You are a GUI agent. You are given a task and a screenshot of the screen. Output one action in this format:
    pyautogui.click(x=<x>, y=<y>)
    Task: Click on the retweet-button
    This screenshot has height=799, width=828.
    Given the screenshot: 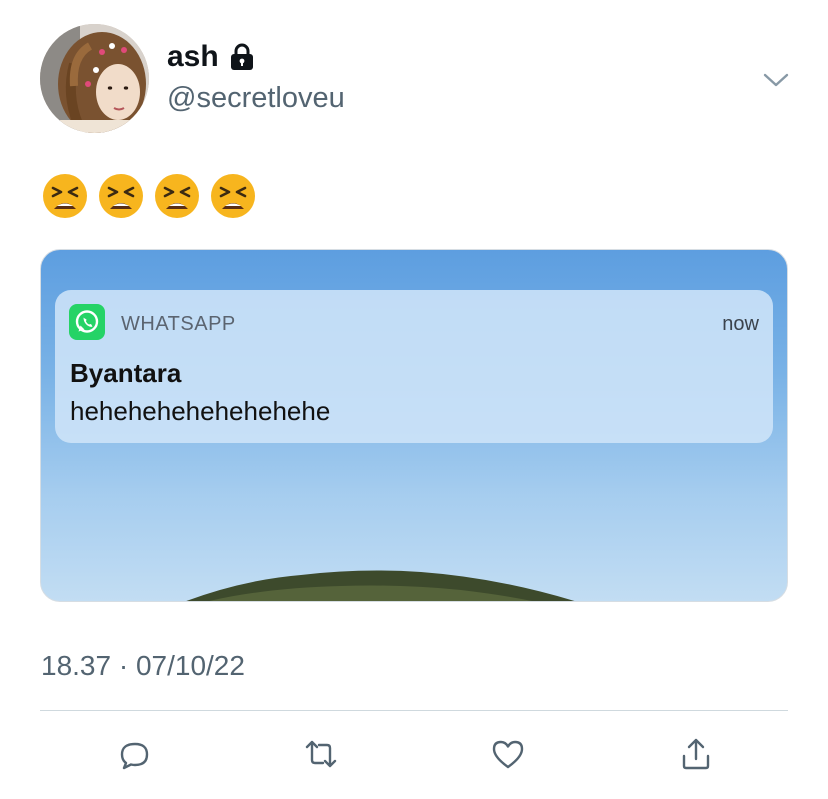 What is the action you would take?
    pyautogui.click(x=321, y=754)
    